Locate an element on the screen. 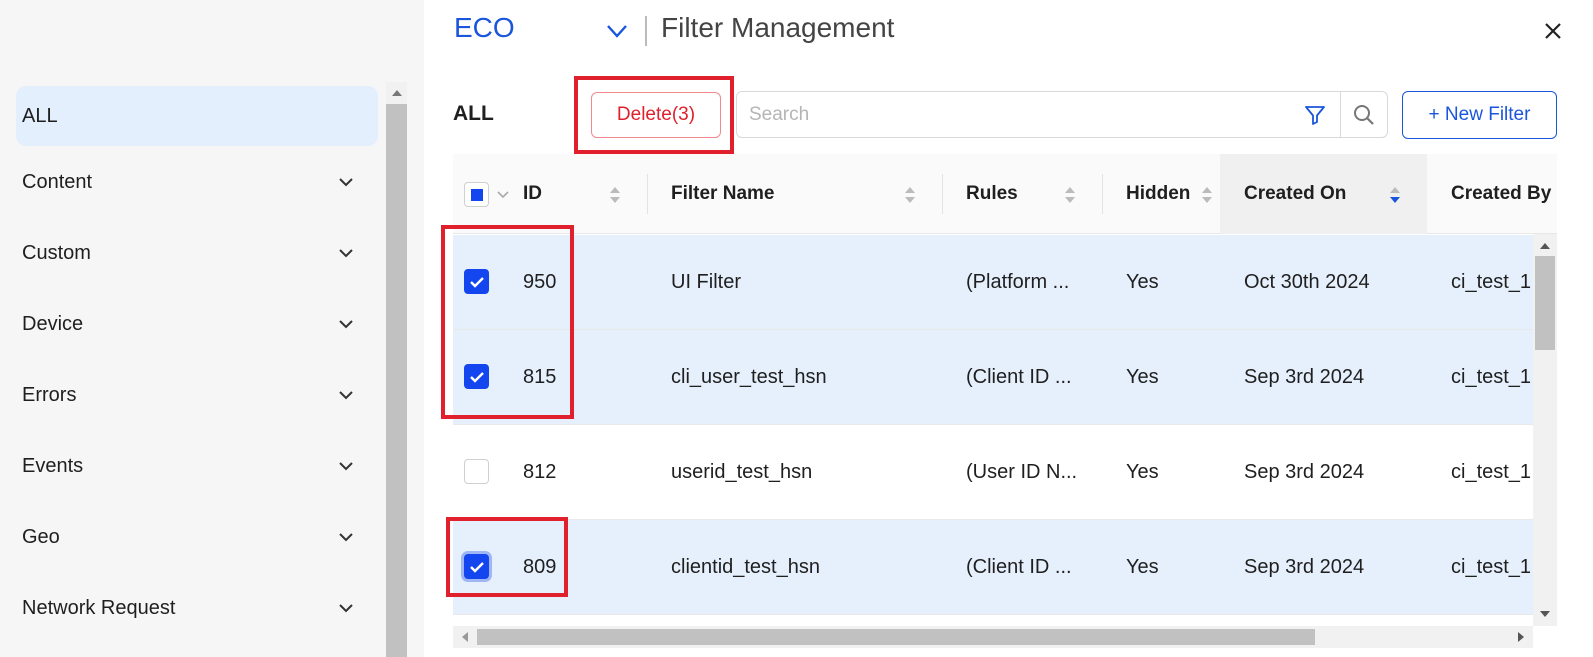 Image resolution: width=1593 pixels, height=657 pixels. sidebar-scrollbar is located at coordinates (396, 369).